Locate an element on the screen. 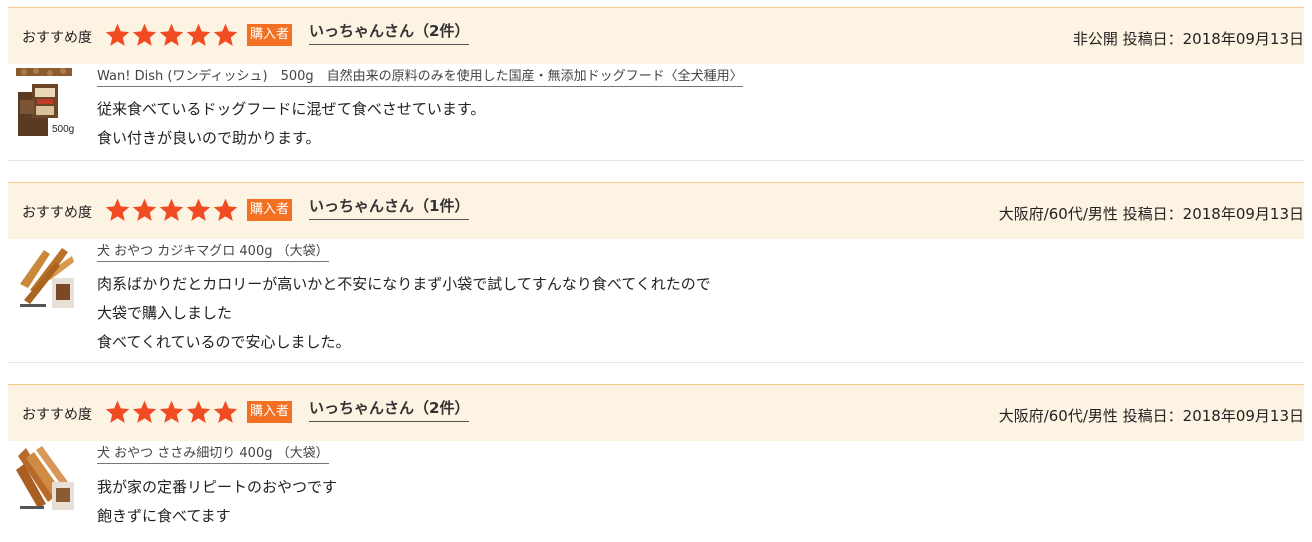  review-text-line: 我が家の定番リピートのおやつです is located at coordinates (217, 487).